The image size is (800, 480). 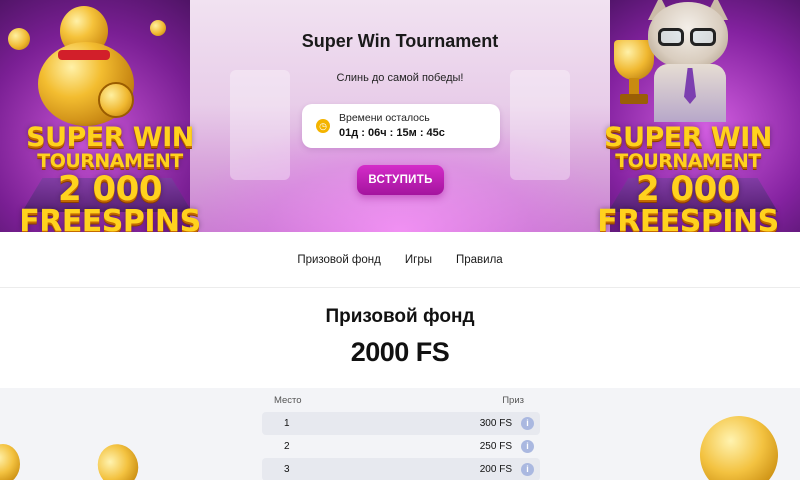 I want to click on cat-mascot-icon, so click(x=690, y=61).